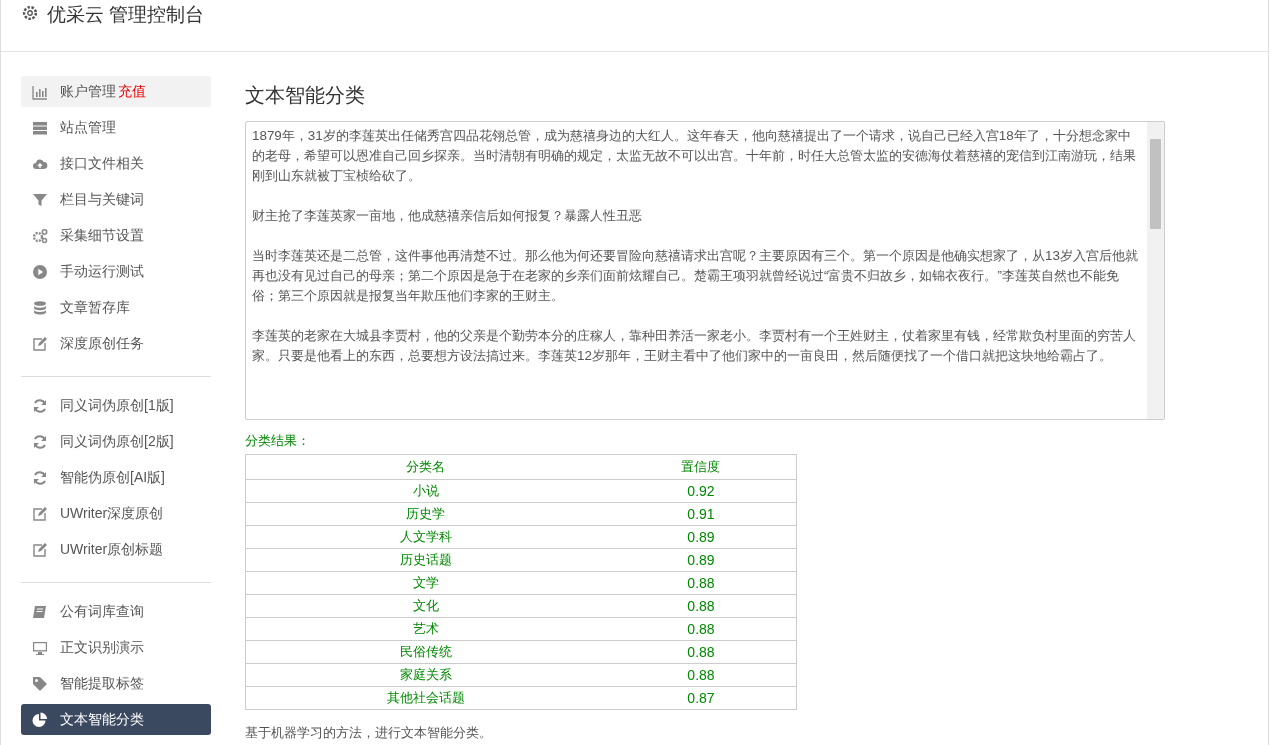 The height and width of the screenshot is (745, 1280). I want to click on table-cell: 人文学科, so click(425, 537).